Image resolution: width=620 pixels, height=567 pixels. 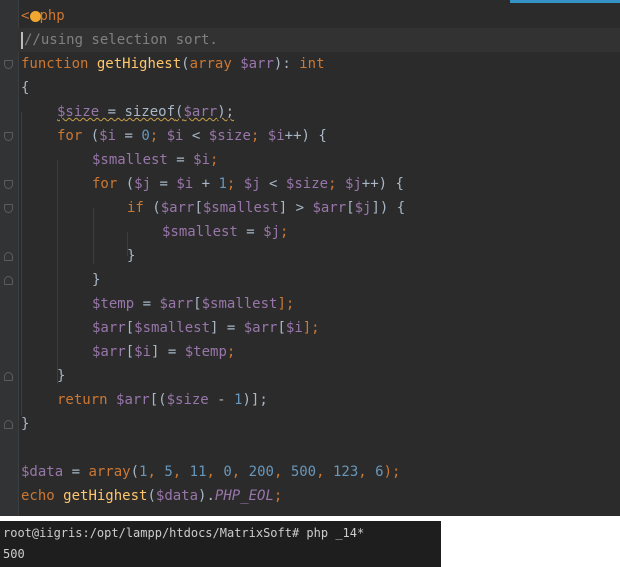 I want to click on return-type: int, so click(x=312, y=64).